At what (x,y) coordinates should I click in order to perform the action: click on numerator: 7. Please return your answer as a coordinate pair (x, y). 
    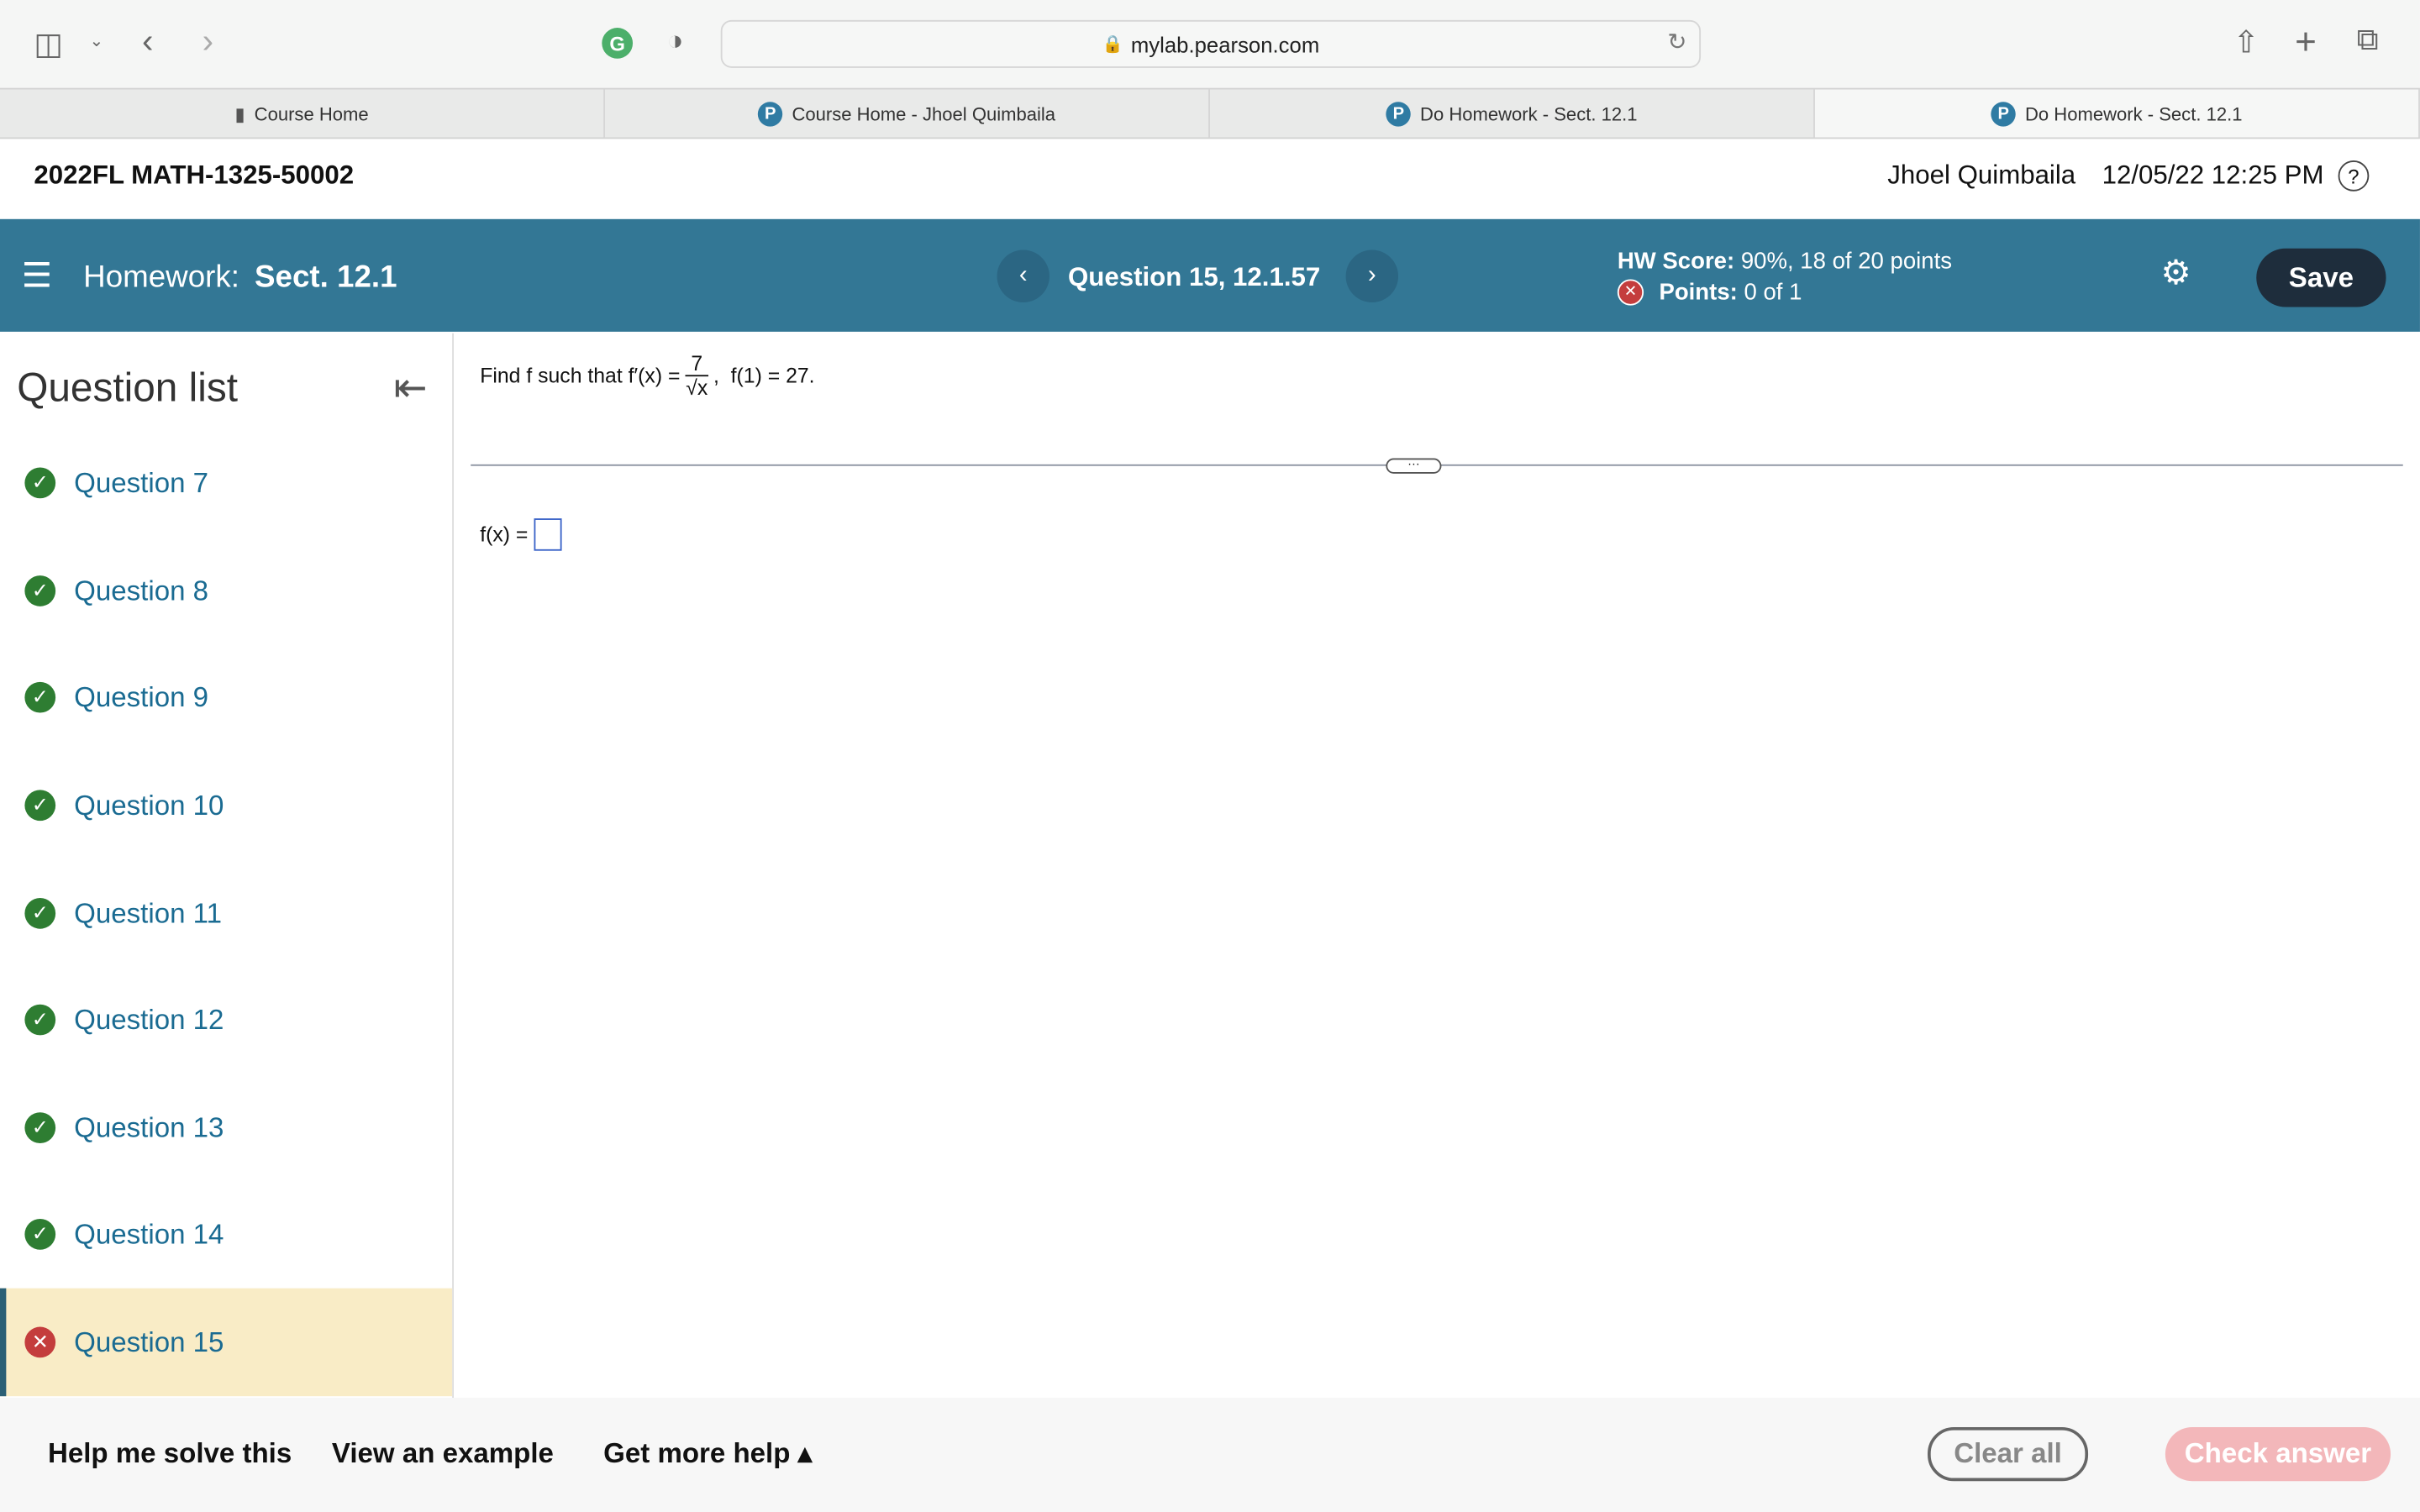
    Looking at the image, I should click on (696, 364).